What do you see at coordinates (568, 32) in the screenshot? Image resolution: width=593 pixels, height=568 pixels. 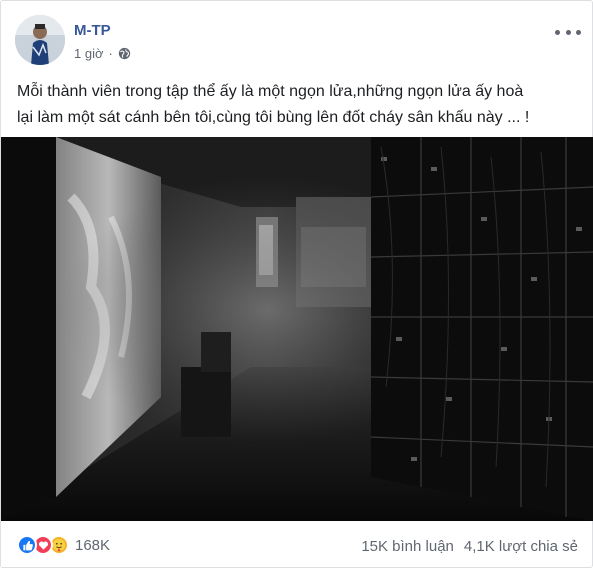 I see `more-options-icon` at bounding box center [568, 32].